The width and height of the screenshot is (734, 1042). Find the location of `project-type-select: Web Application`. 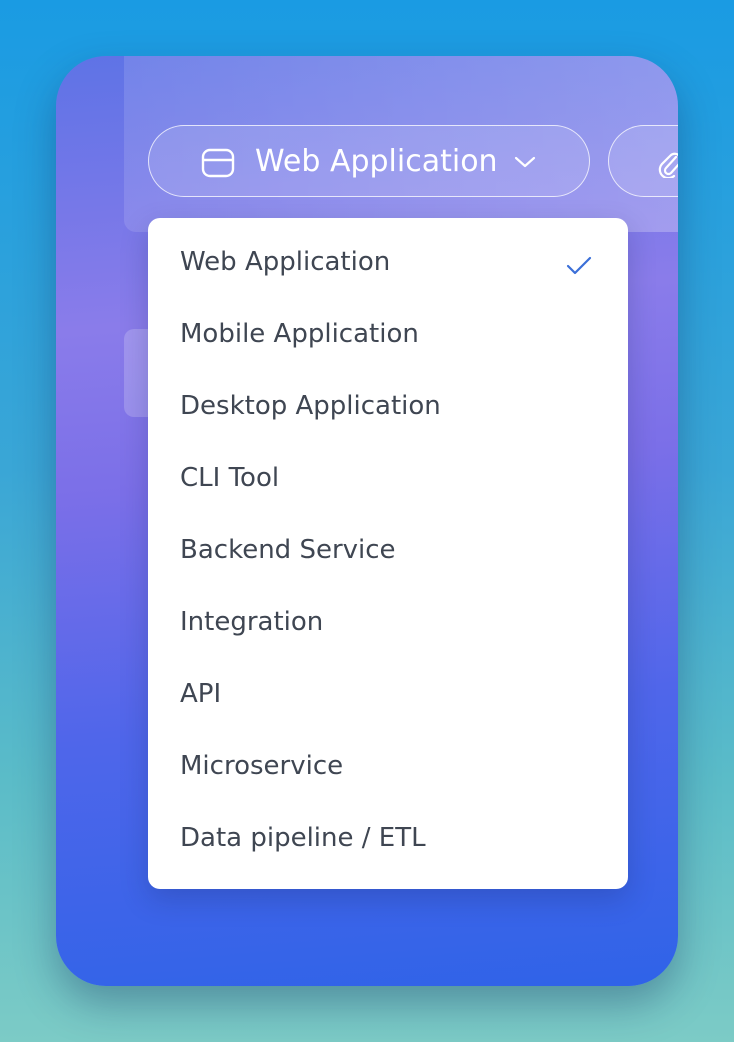

project-type-select: Web Application is located at coordinates (369, 161).